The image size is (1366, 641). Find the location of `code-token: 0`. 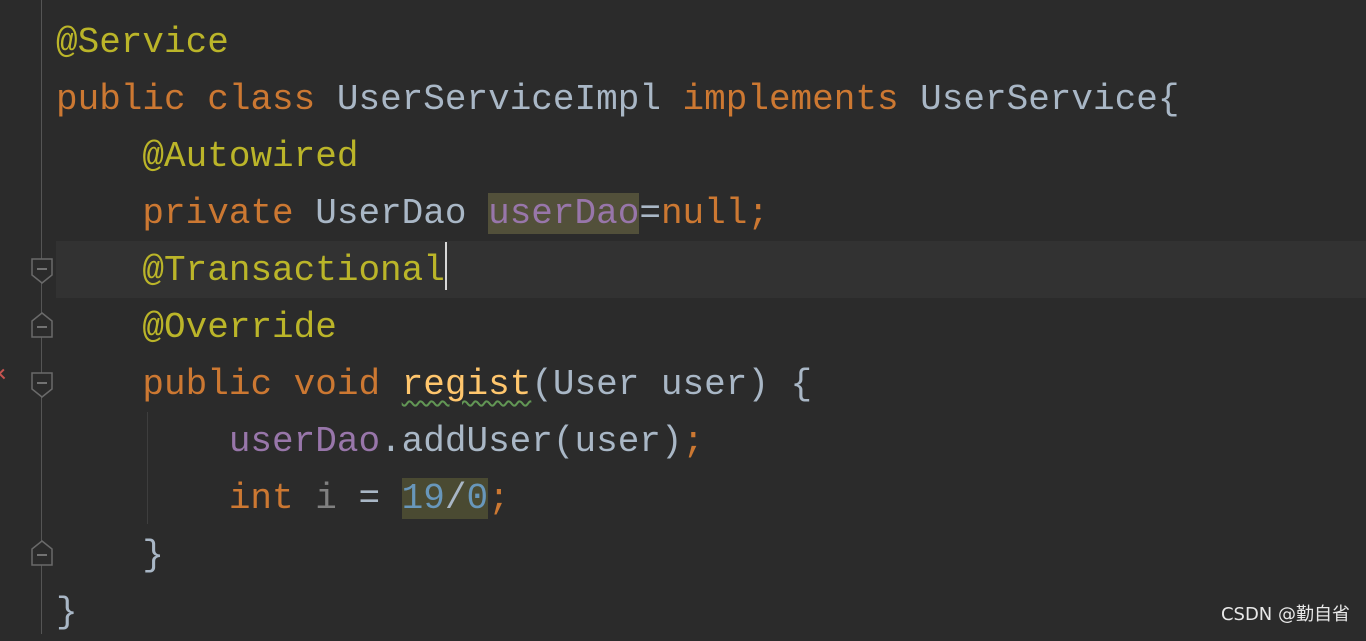

code-token: 0 is located at coordinates (477, 498).